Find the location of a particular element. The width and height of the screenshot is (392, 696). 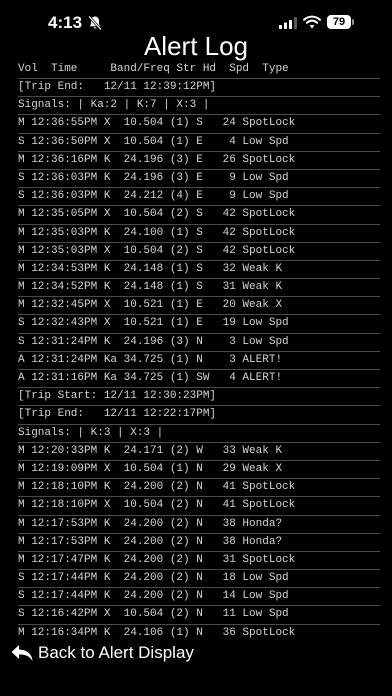

log-line: M 12:34:52PM K 24.148 (1) S 31 Weak K is located at coordinates (199, 287).